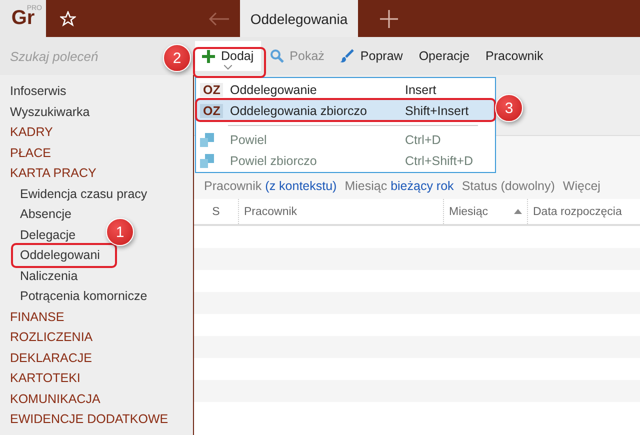 This screenshot has height=435, width=640. What do you see at coordinates (270, 186) in the screenshot?
I see `filter-link: Pracownik (z kontekstu)` at bounding box center [270, 186].